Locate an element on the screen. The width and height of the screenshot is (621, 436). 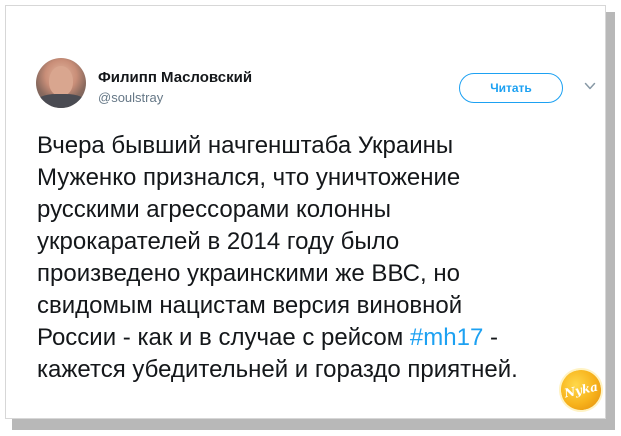
hashtag-link: #mh17 is located at coordinates (446, 337).